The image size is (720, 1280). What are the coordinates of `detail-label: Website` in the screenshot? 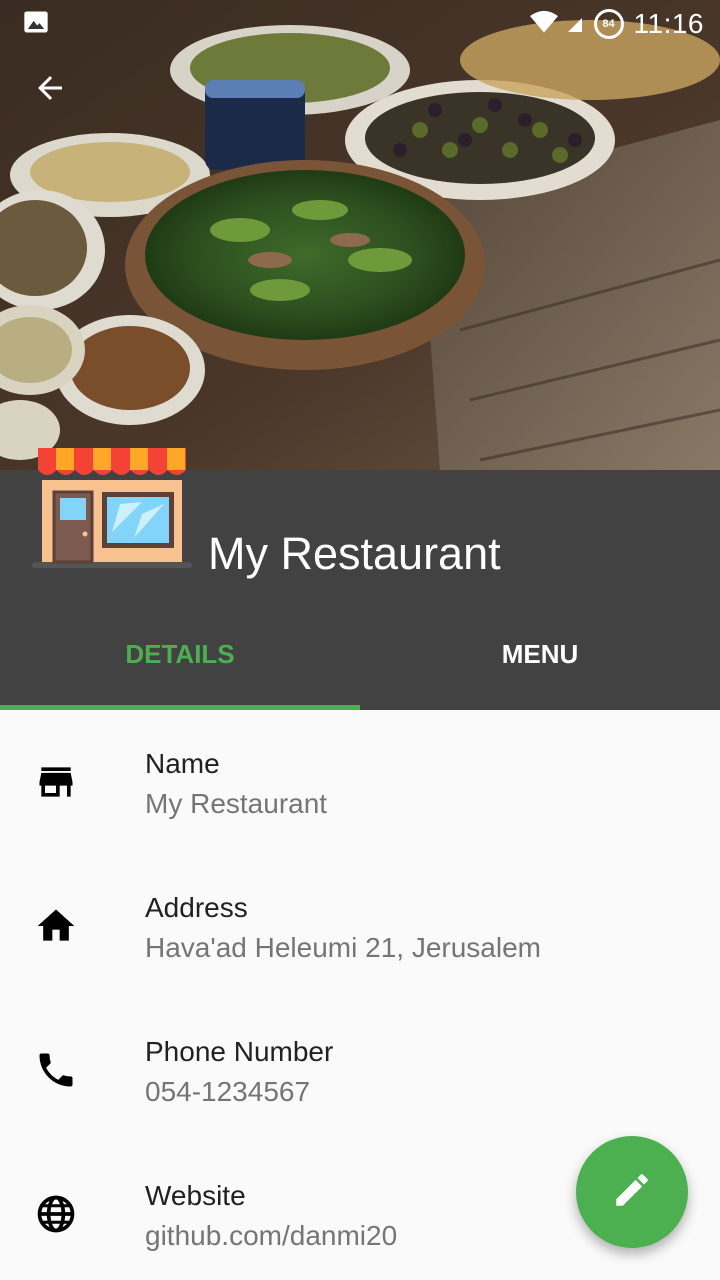 It's located at (195, 1195).